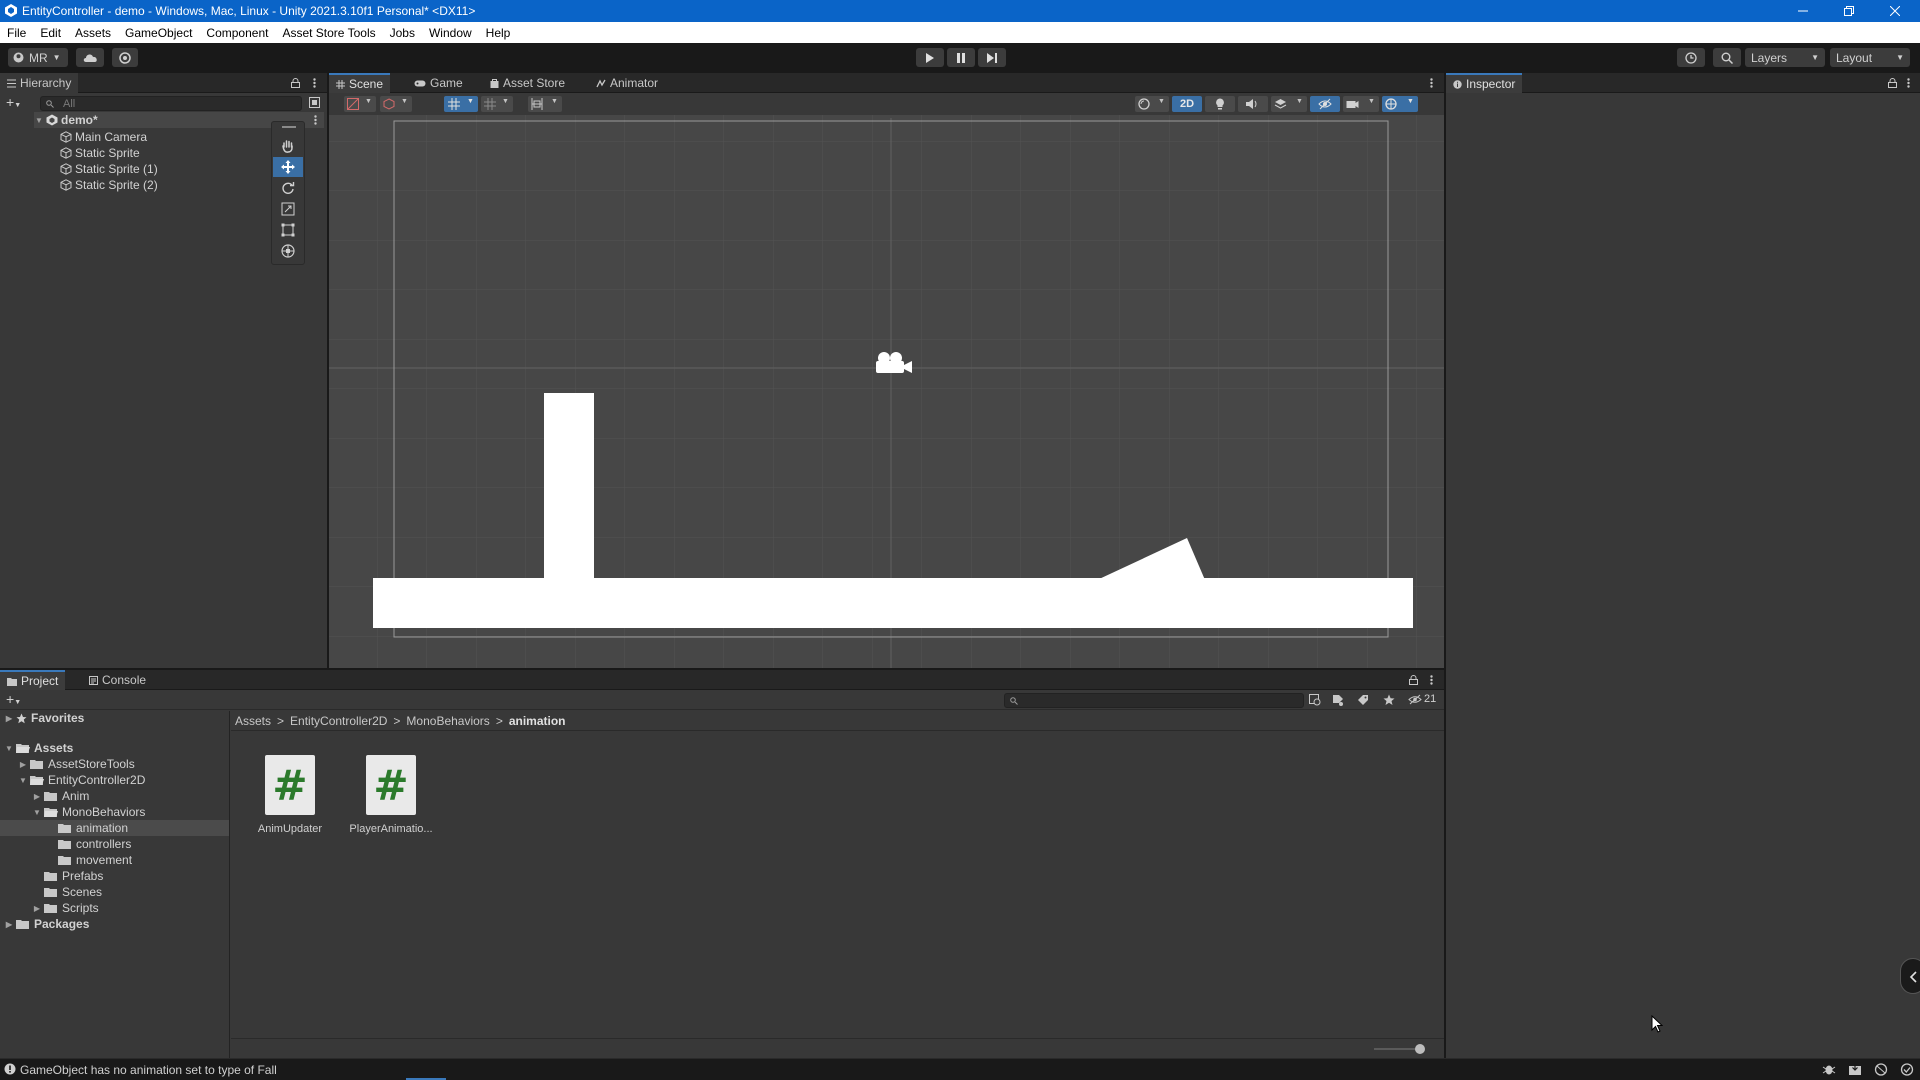 The image size is (1920, 1080). What do you see at coordinates (73, 876) in the screenshot?
I see `tree-prefabs: Prefabs` at bounding box center [73, 876].